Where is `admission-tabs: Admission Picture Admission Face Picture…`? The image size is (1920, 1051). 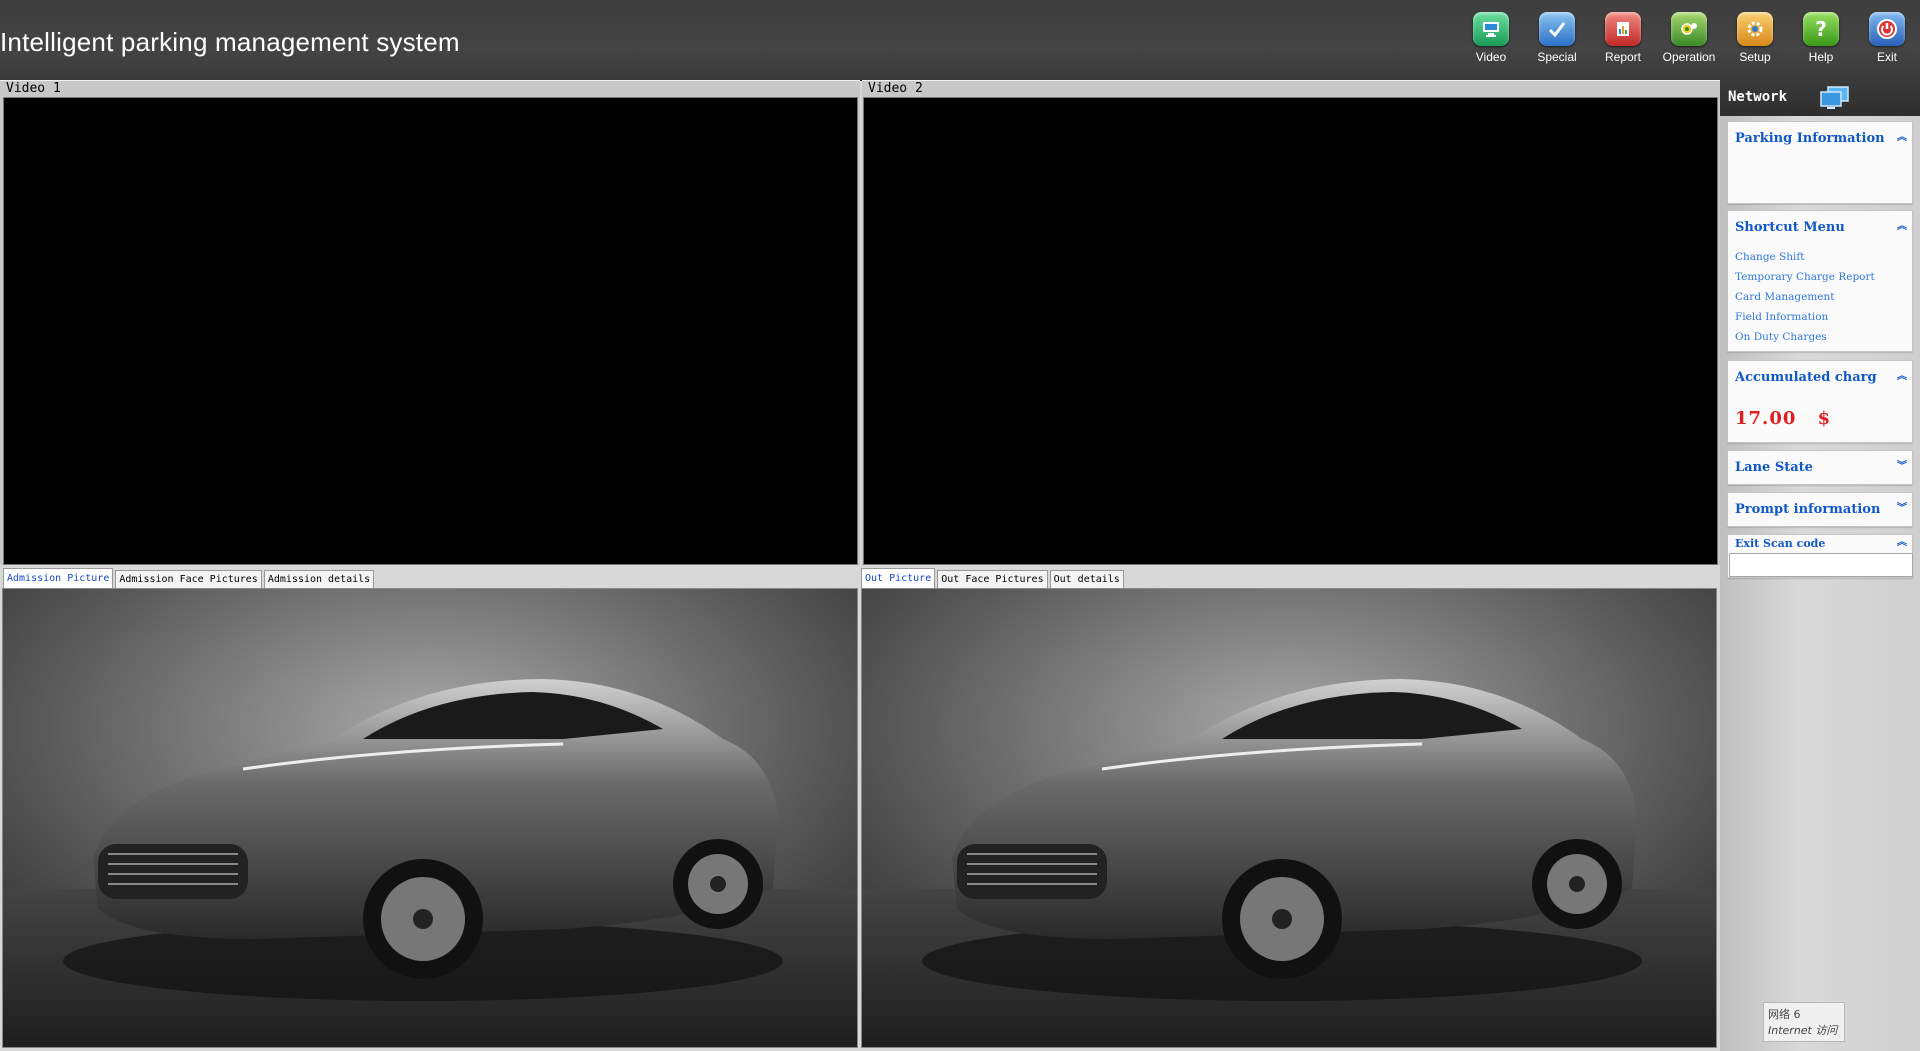 admission-tabs: Admission Picture Admission Face Picture… is located at coordinates (189, 578).